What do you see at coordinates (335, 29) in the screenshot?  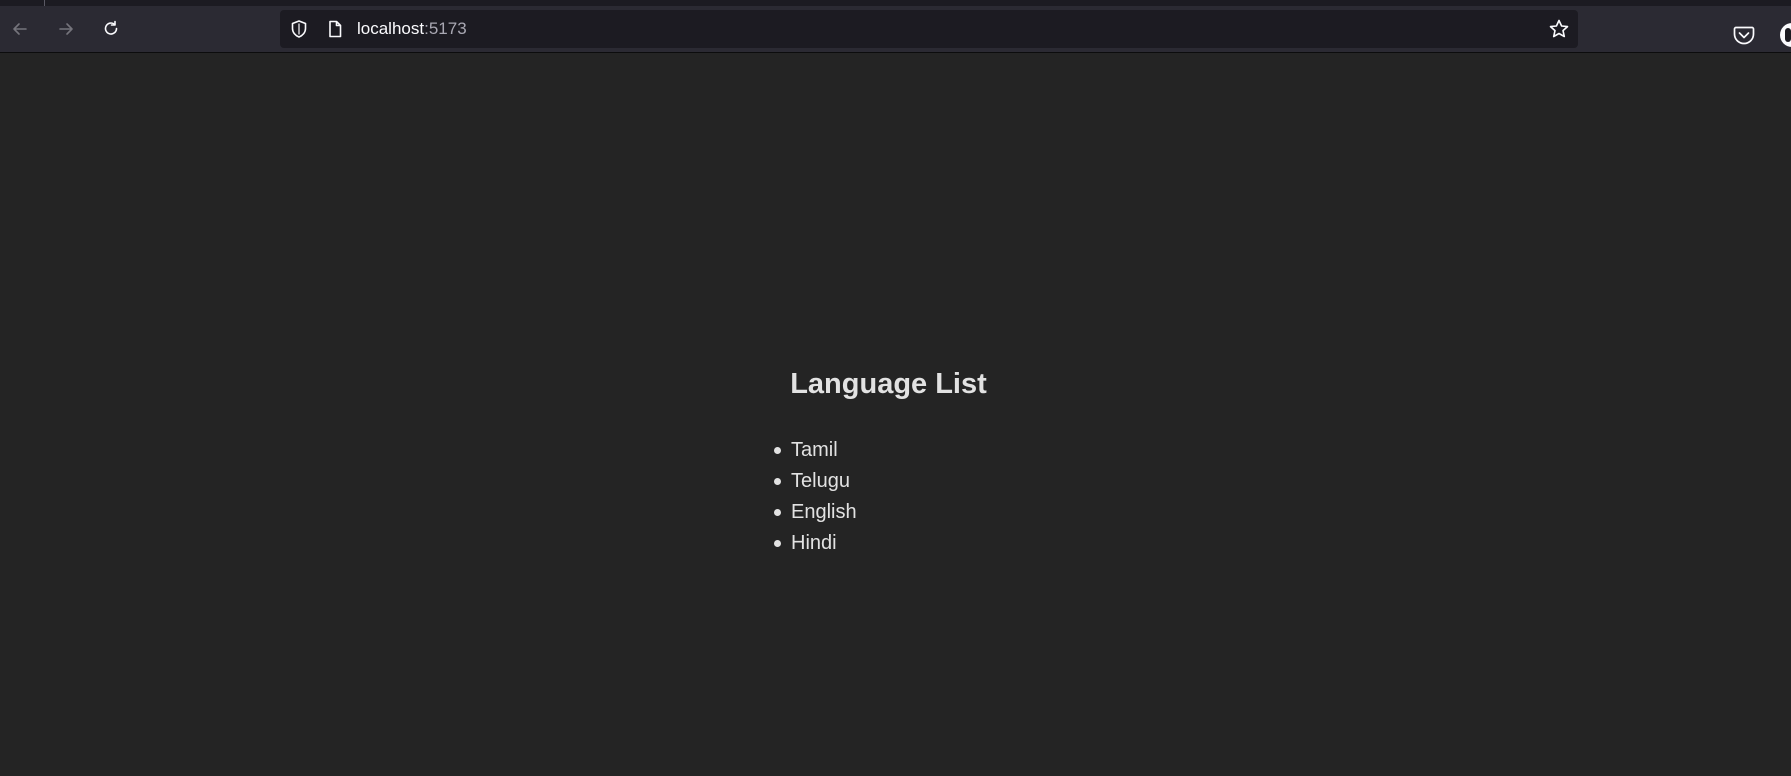 I see `page-icon` at bounding box center [335, 29].